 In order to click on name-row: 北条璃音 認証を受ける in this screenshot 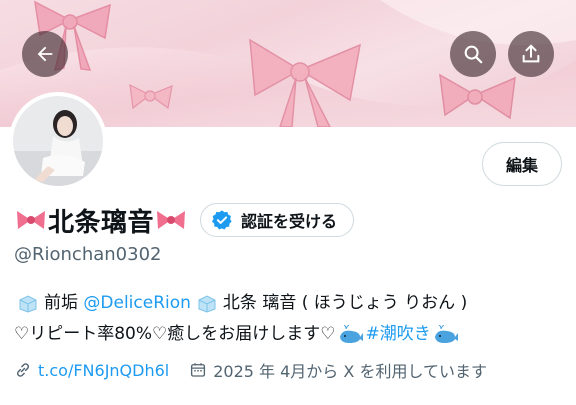, I will do `click(184, 220)`.